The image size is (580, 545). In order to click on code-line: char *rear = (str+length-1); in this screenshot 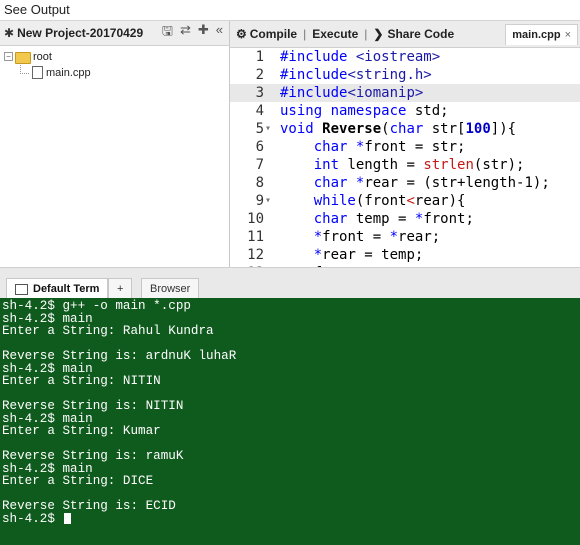, I will do `click(415, 183)`.